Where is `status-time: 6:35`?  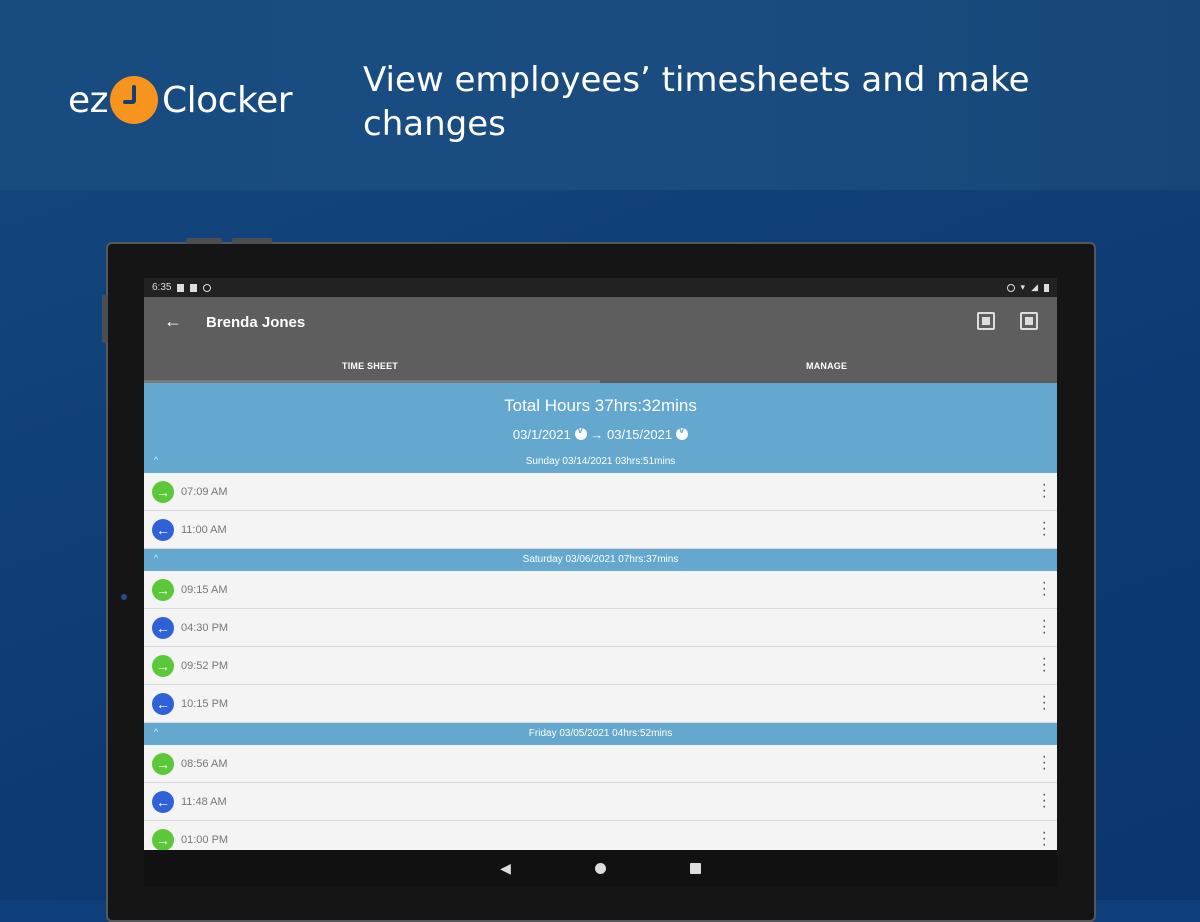 status-time: 6:35 is located at coordinates (162, 287).